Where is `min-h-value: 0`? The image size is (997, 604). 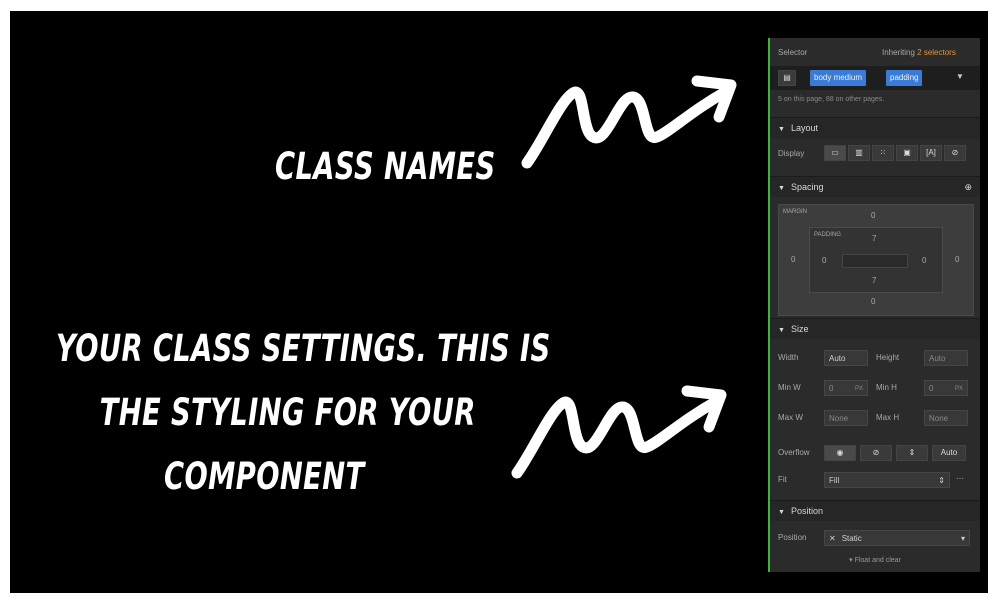
min-h-value: 0 is located at coordinates (931, 388).